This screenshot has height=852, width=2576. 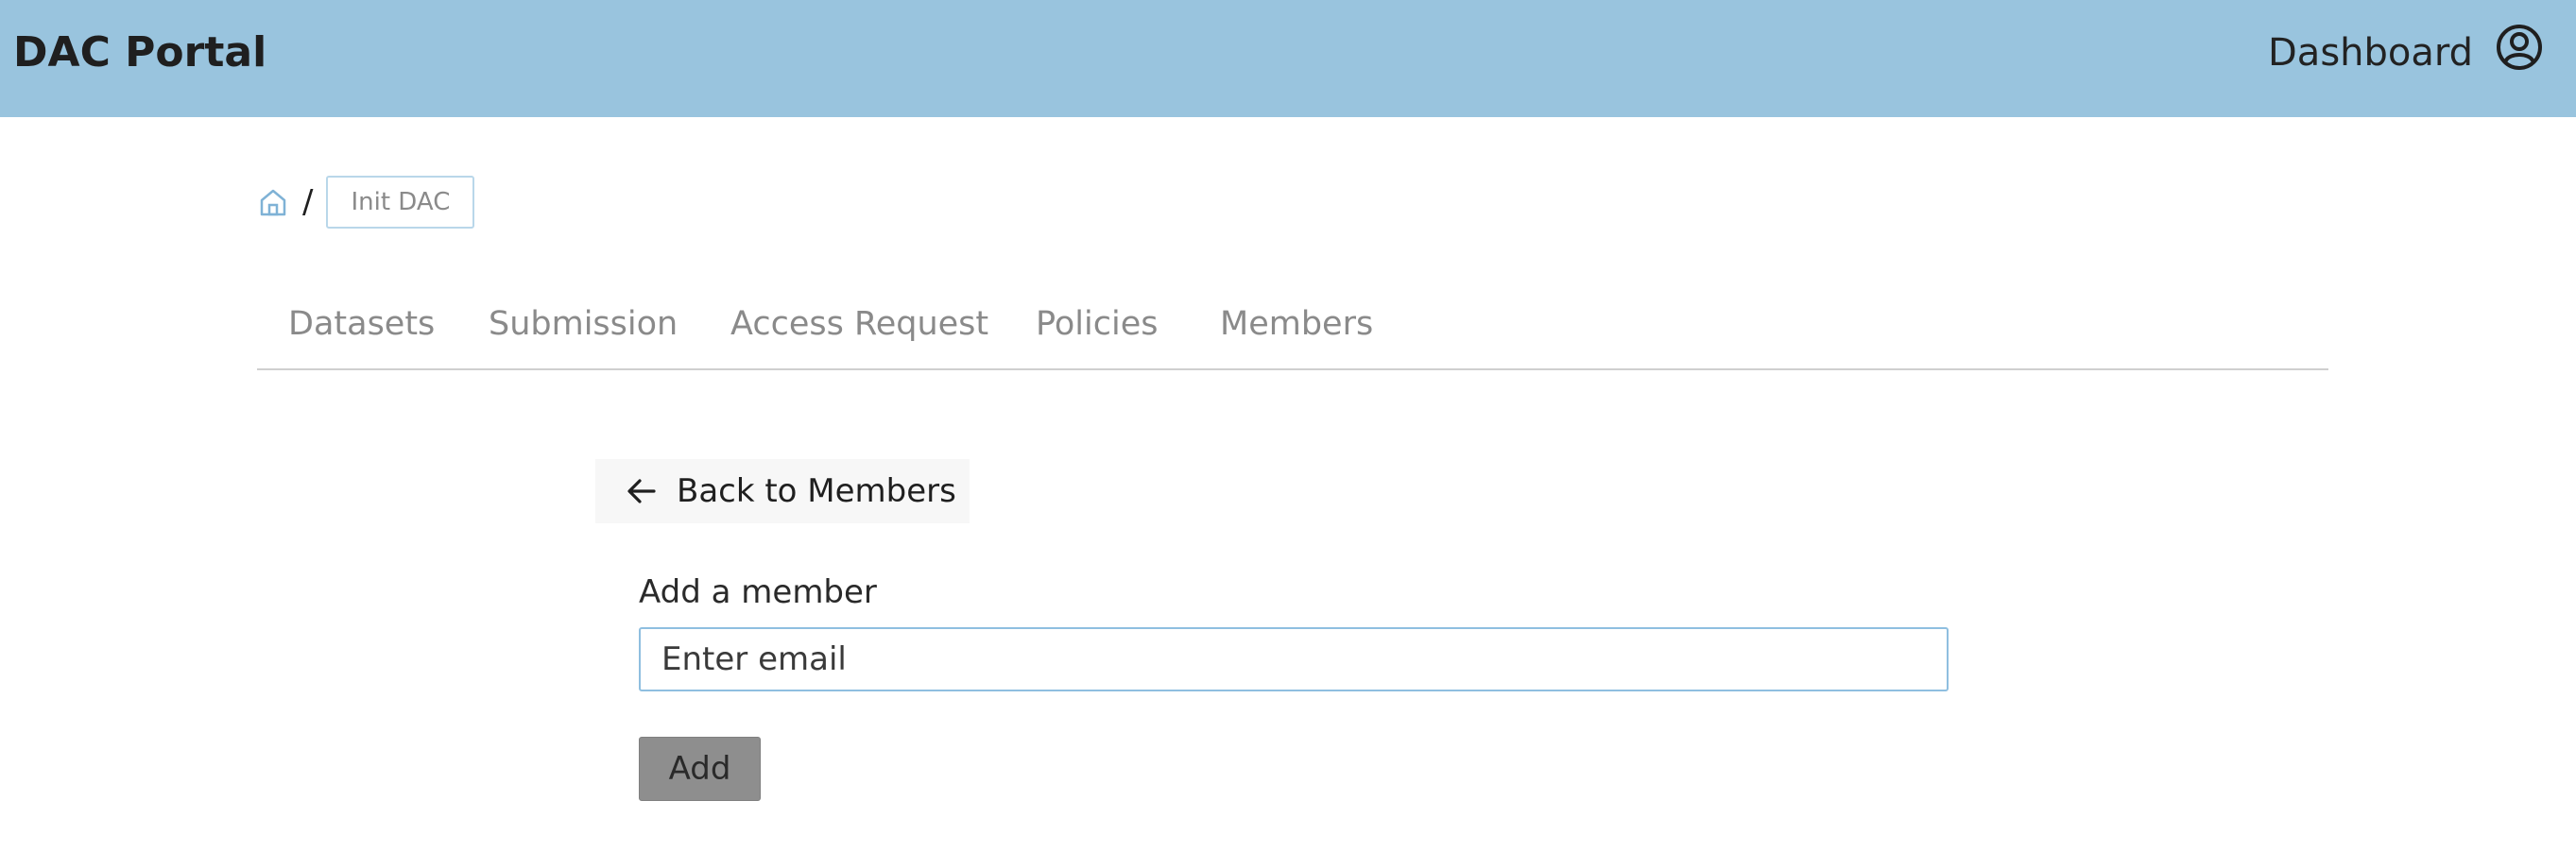 What do you see at coordinates (816, 491) in the screenshot?
I see `back-button-label: Back to Members` at bounding box center [816, 491].